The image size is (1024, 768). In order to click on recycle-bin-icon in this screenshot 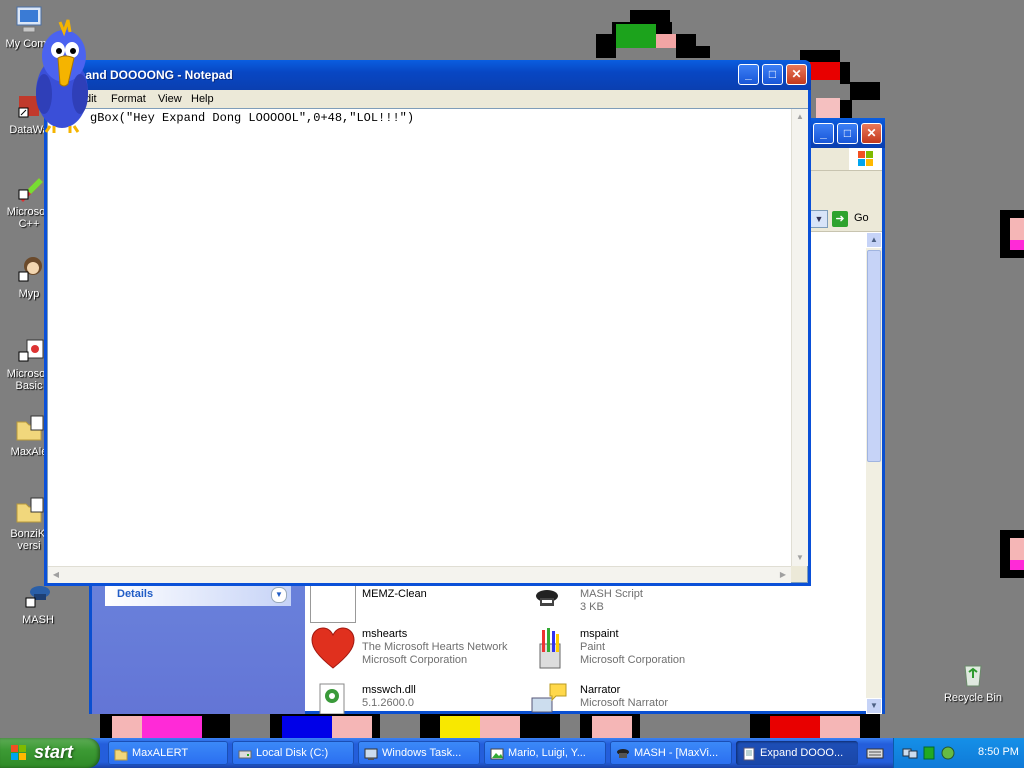, I will do `click(973, 674)`.